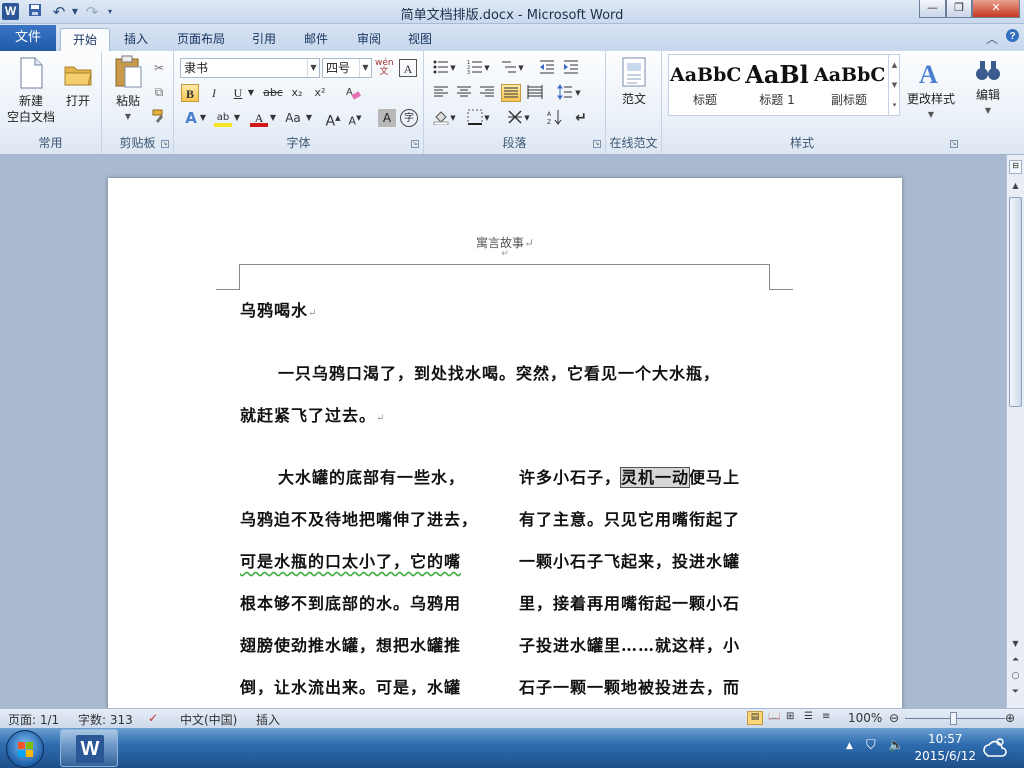 This screenshot has height=768, width=1024. Describe the element at coordinates (894, 85) in the screenshot. I see `styles-scroll-icon: ▲ ▼ ▾` at that location.